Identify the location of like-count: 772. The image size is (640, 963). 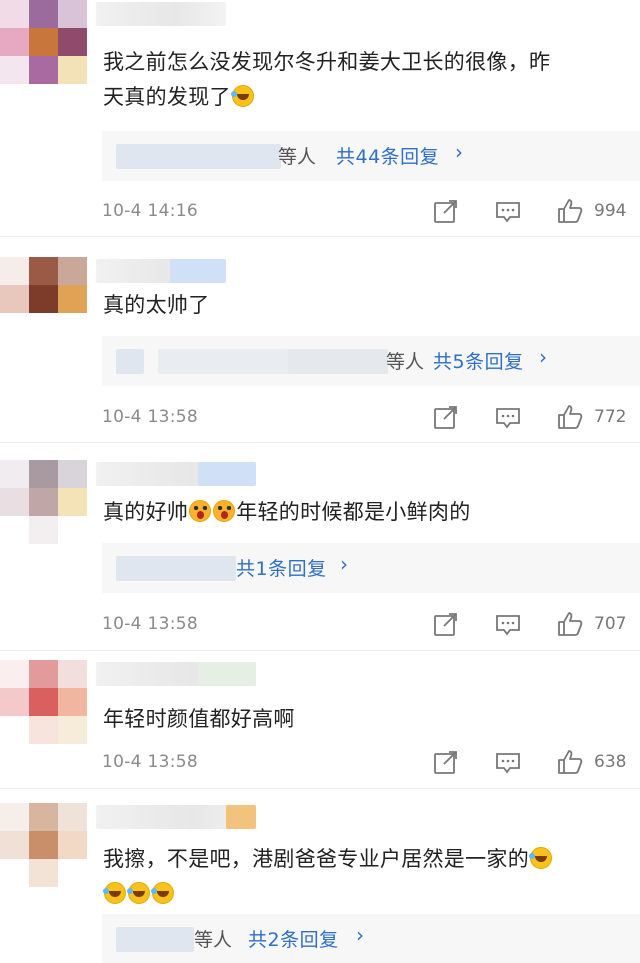
(610, 417).